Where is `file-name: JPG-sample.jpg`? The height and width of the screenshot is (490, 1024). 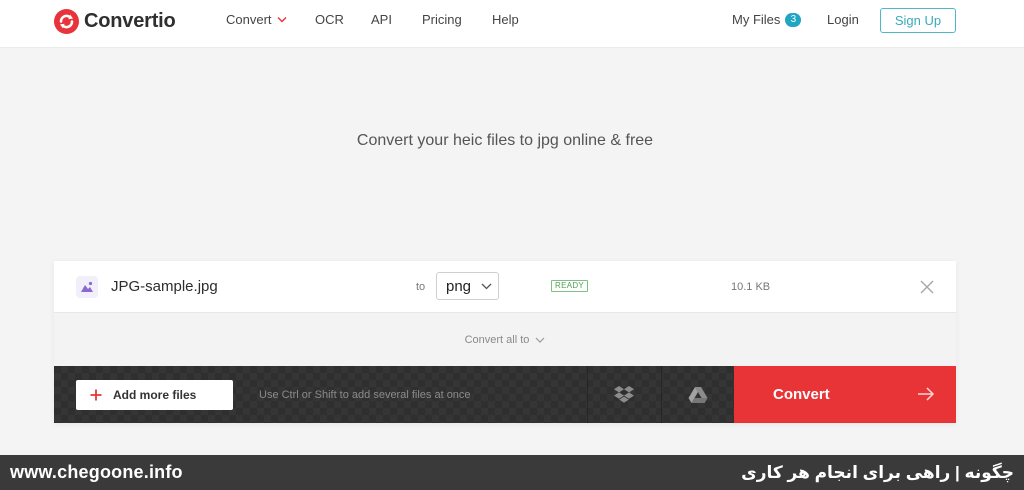 file-name: JPG-sample.jpg is located at coordinates (164, 286).